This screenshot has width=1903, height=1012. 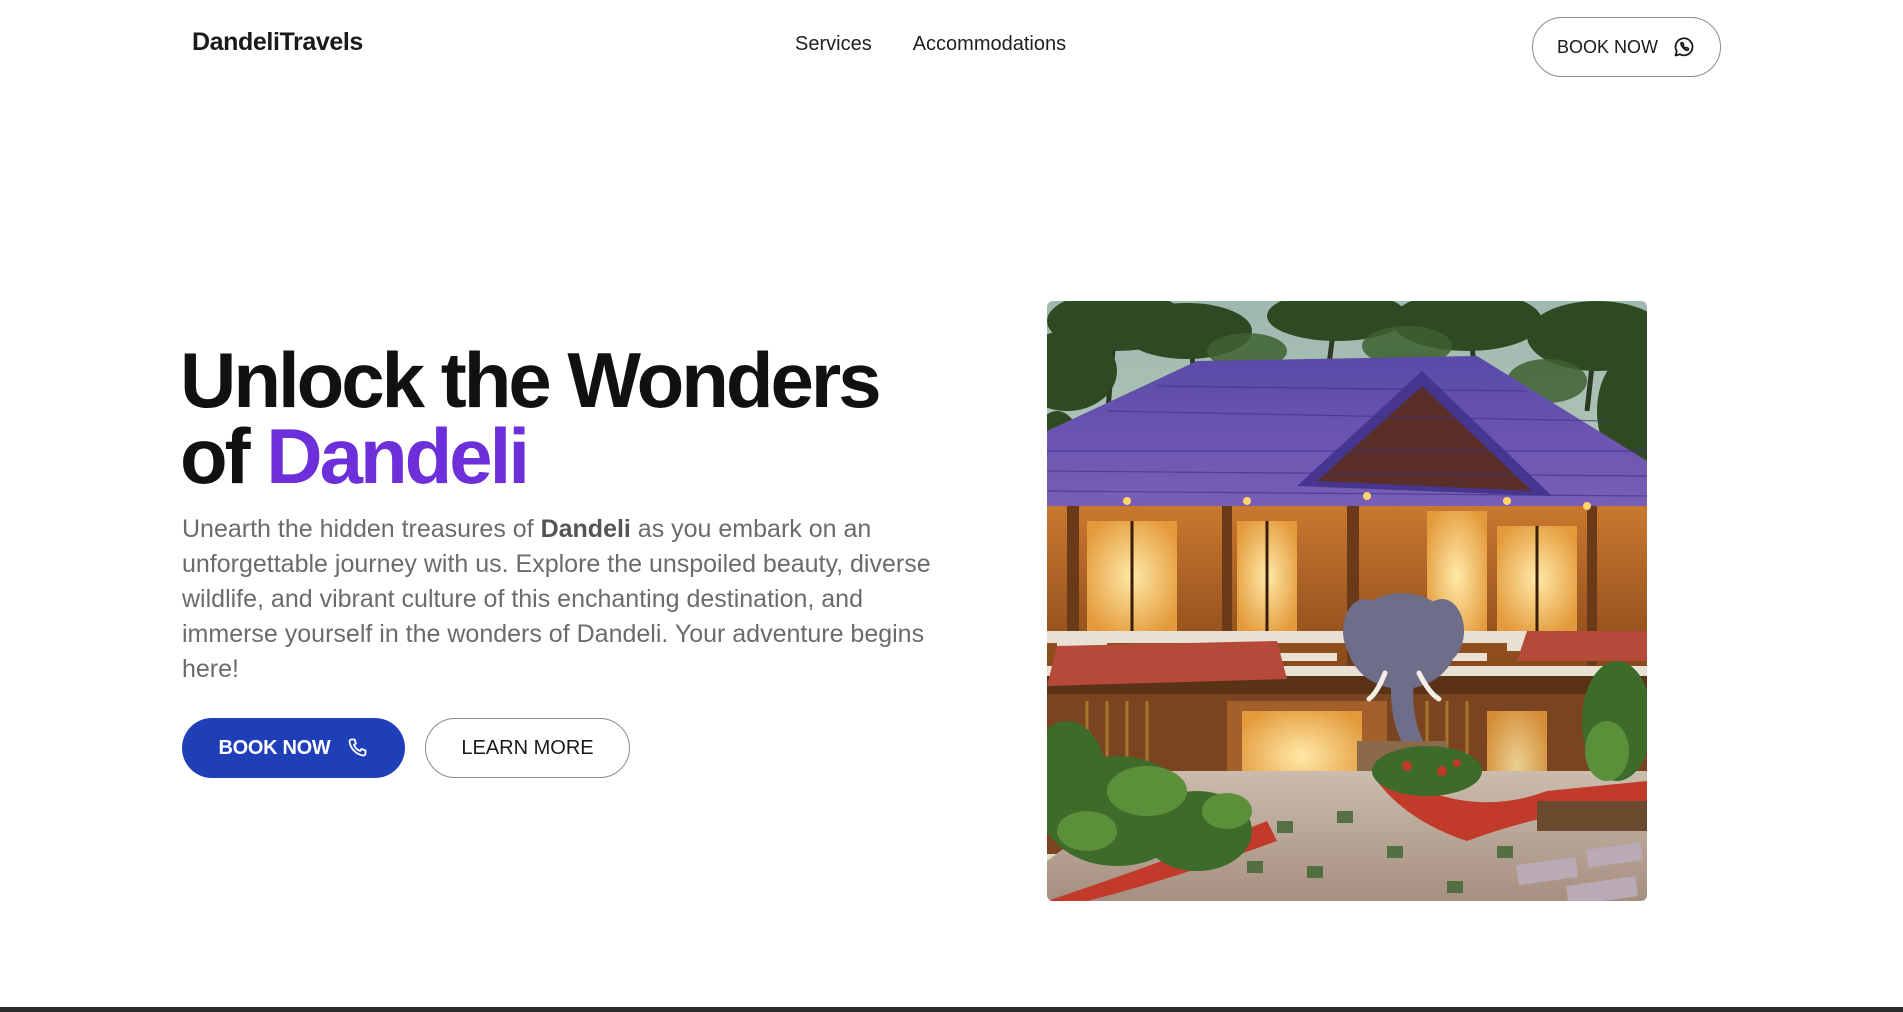 I want to click on header-book-now-button: BOOK NOW, so click(x=1626, y=47).